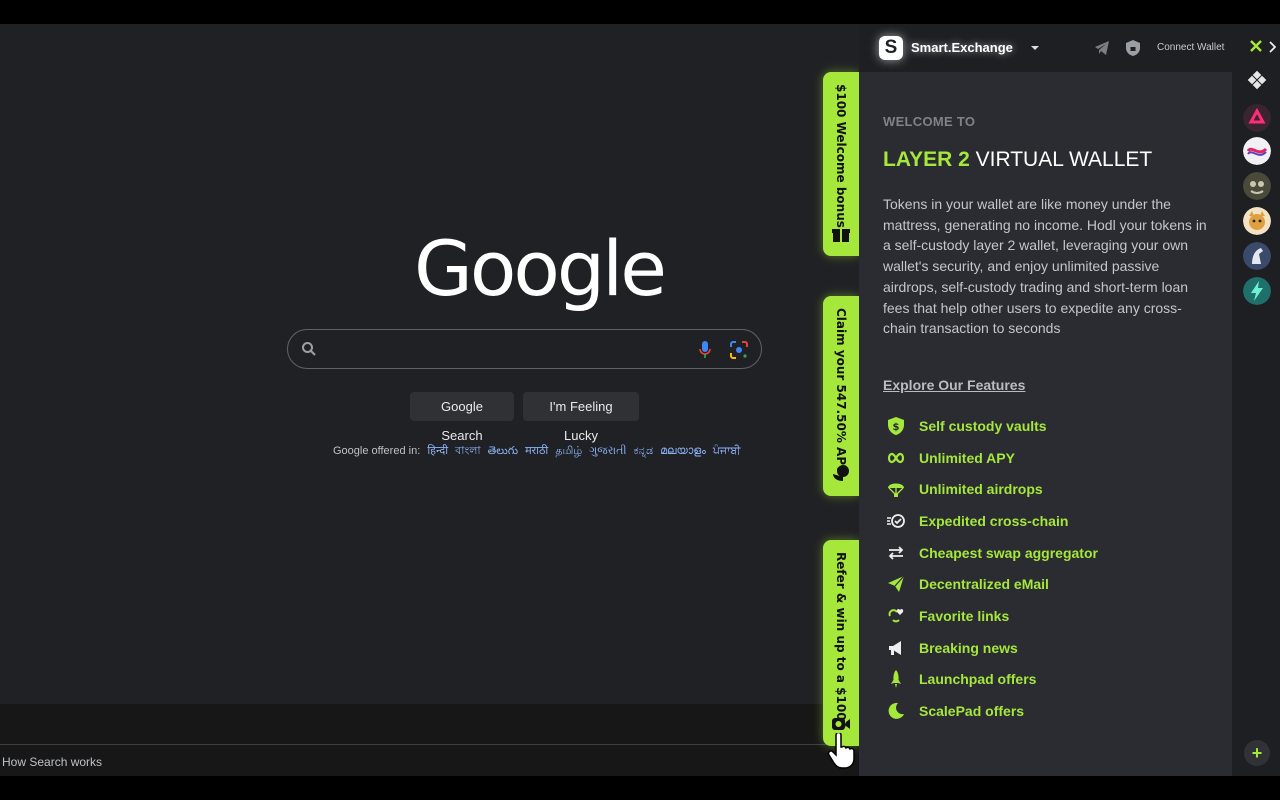  I want to click on language-link-bengali: বাংলা, so click(467, 451).